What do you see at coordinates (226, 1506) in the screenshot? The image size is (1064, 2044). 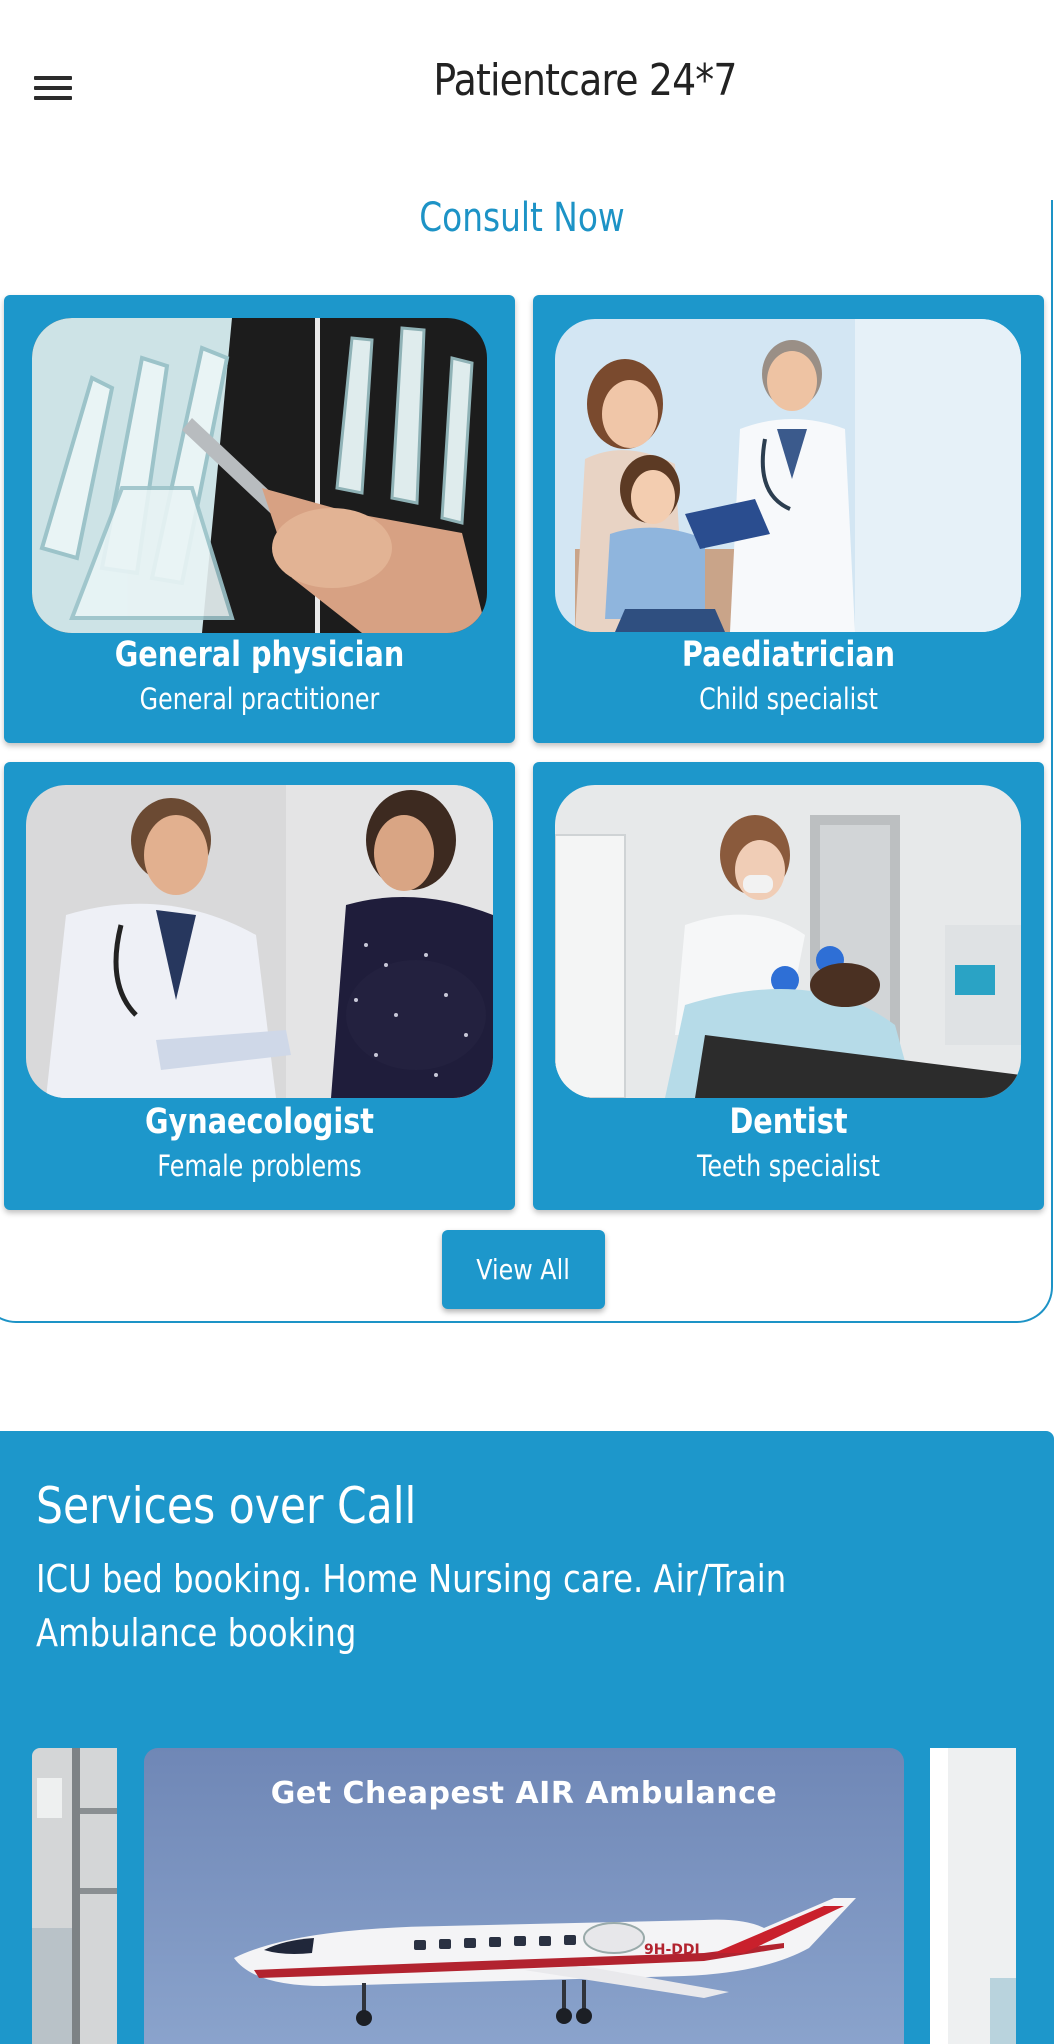 I see `services-title: Services over Call` at bounding box center [226, 1506].